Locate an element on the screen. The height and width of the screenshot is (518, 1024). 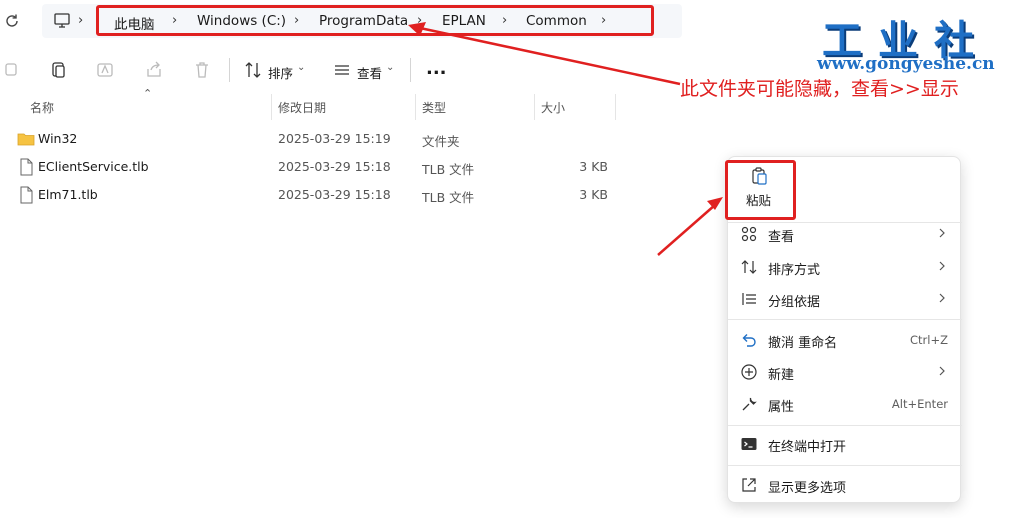
wrench-icon is located at coordinates (749, 404).